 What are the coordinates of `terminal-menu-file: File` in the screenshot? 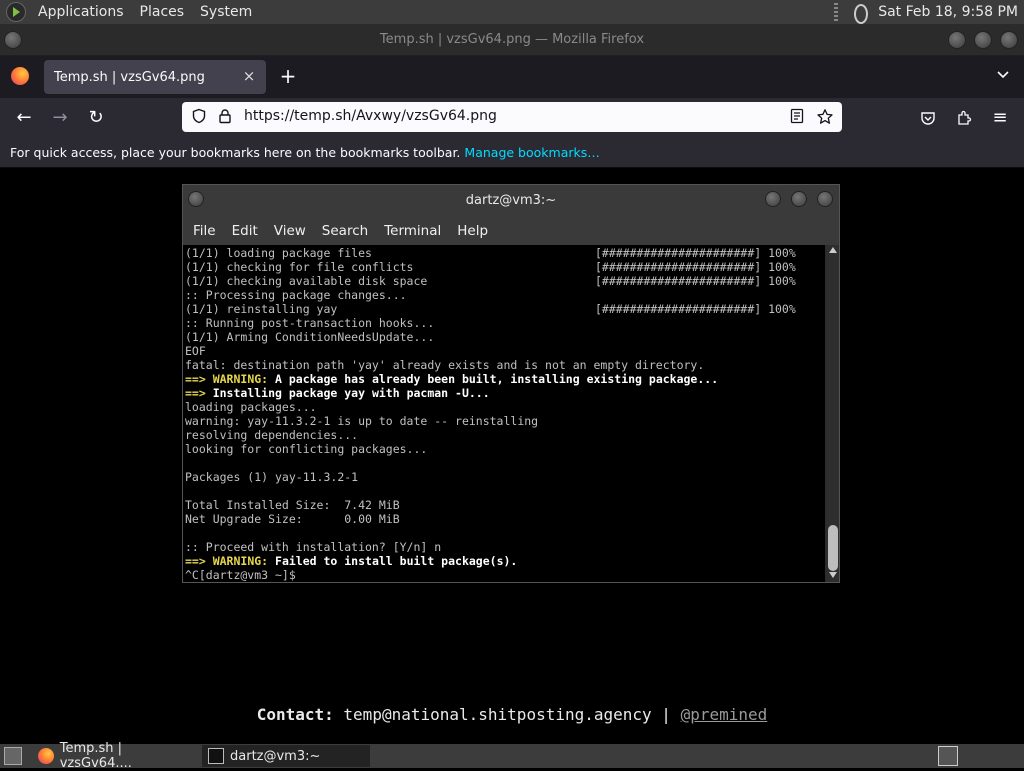 It's located at (204, 231).